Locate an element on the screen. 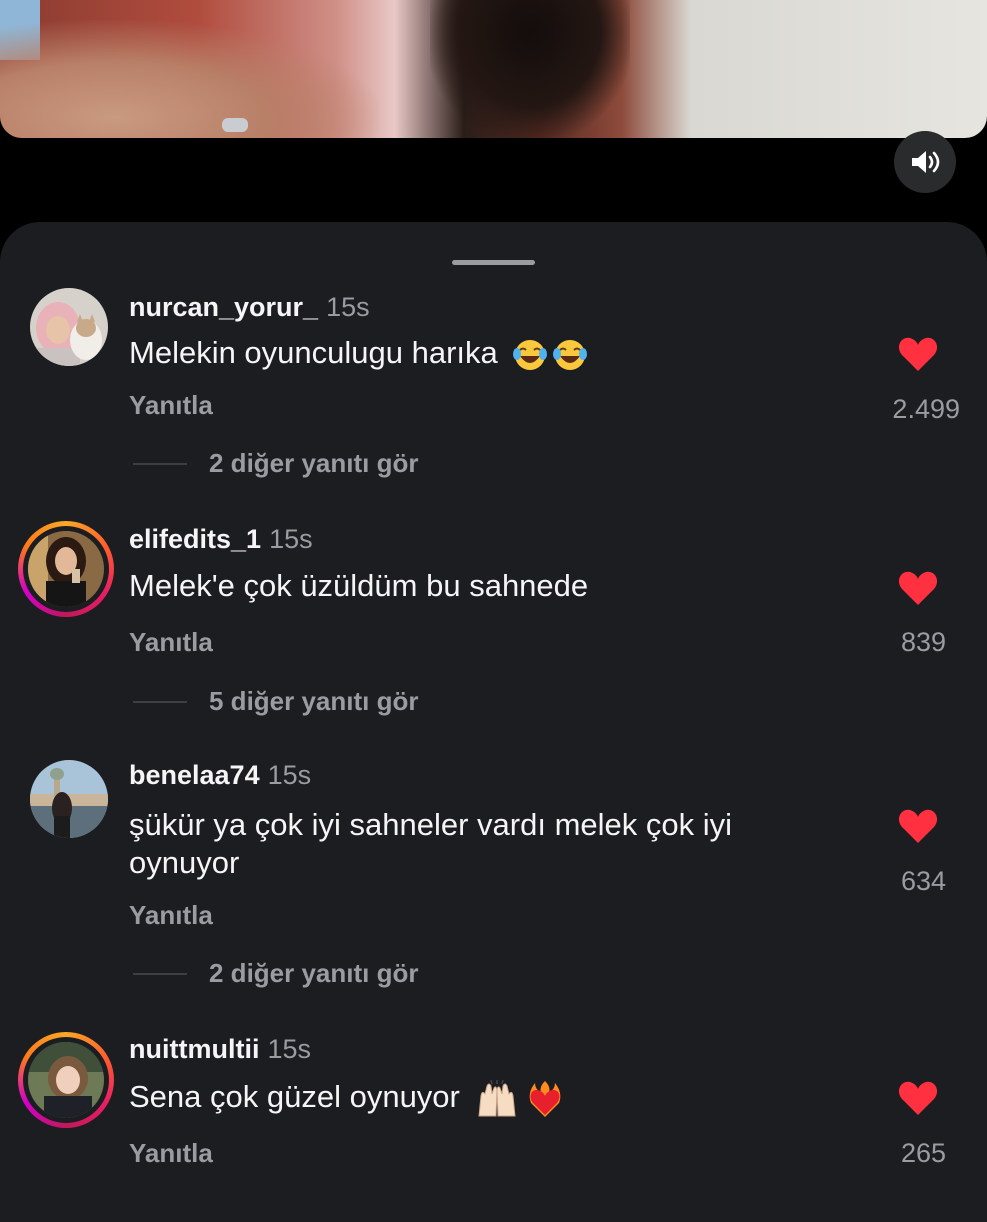  heart-on-fire-emoji-icon is located at coordinates (544, 1098).